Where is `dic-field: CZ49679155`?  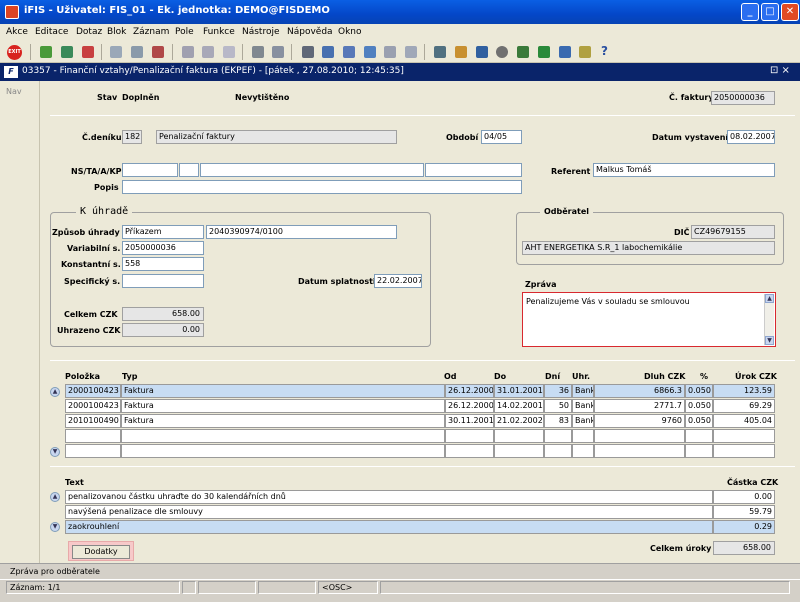 dic-field: CZ49679155 is located at coordinates (733, 232).